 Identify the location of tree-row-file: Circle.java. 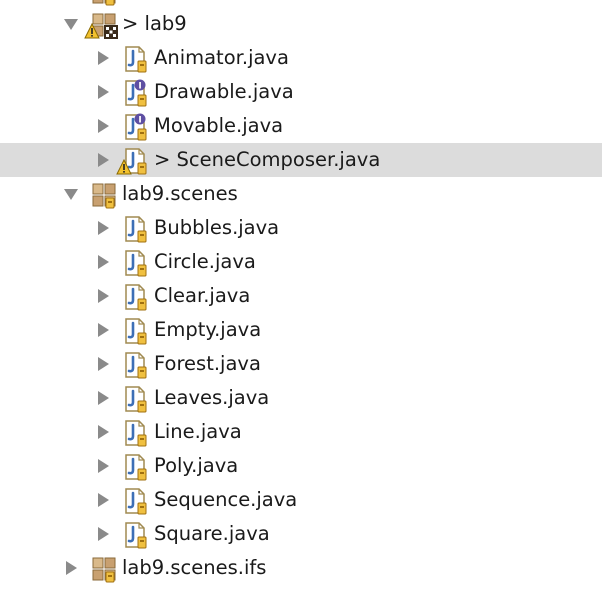
(301, 262).